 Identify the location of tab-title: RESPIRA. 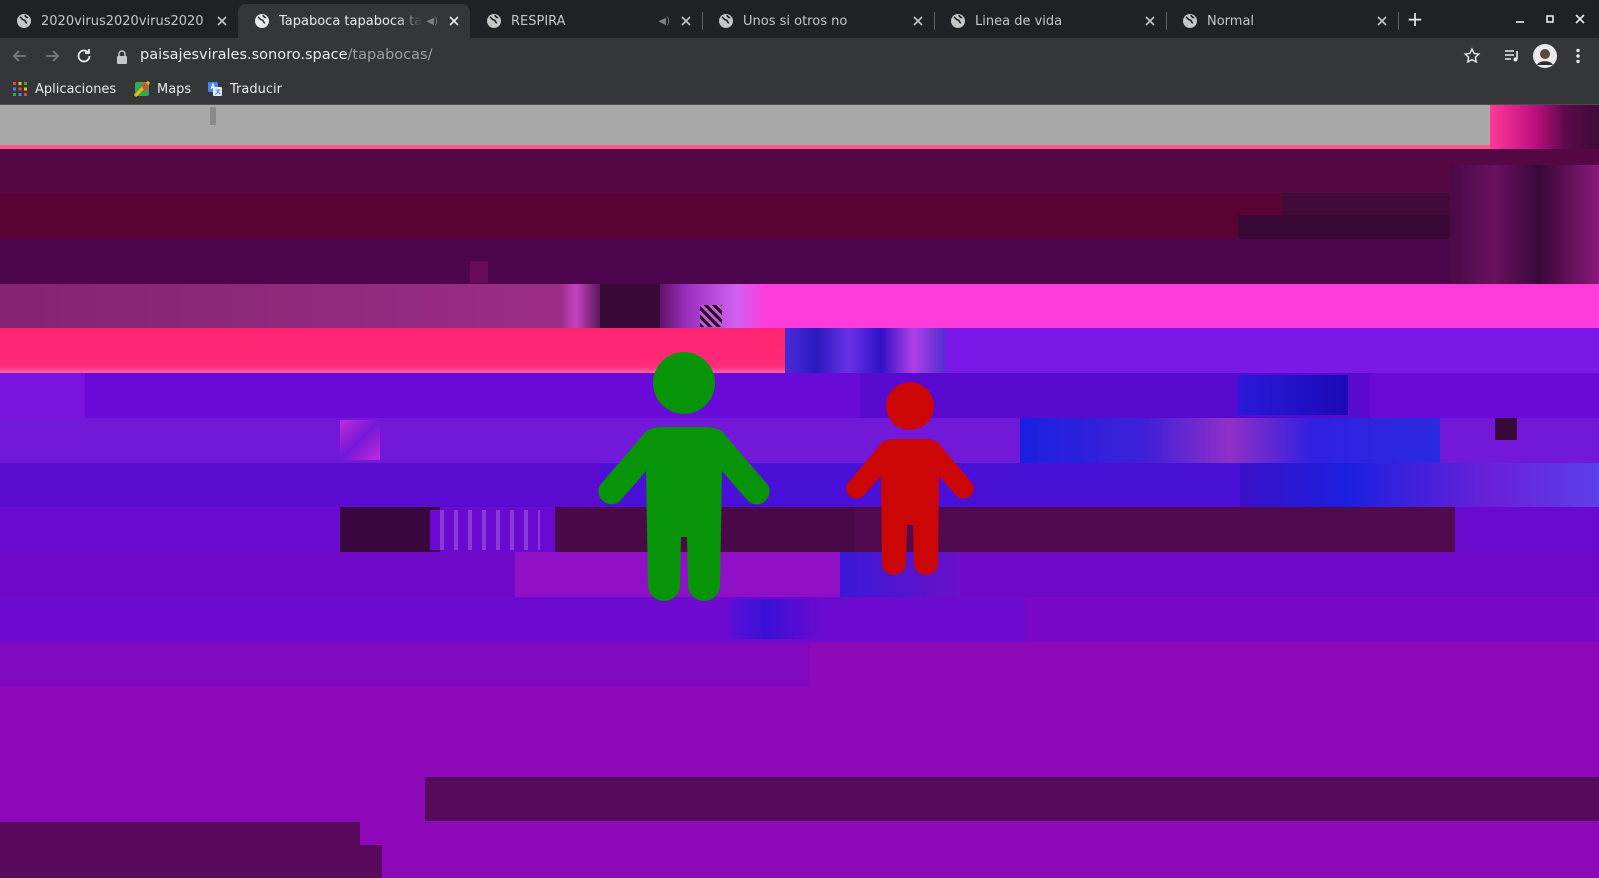
(538, 21).